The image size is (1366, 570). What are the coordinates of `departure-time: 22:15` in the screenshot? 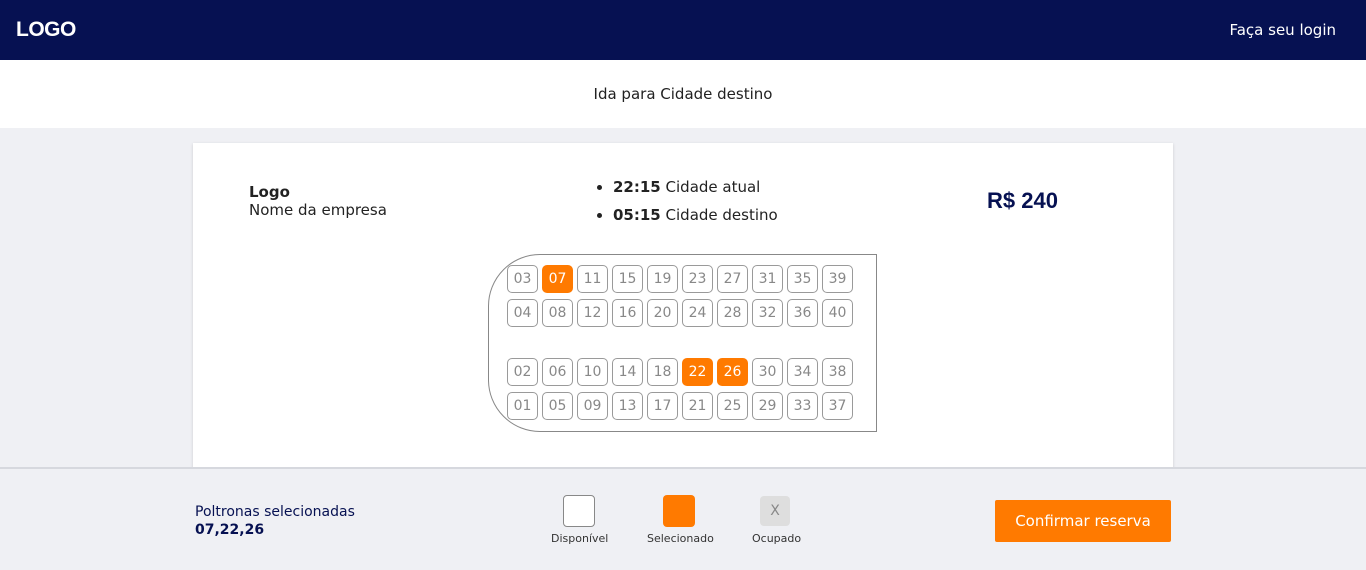 It's located at (637, 187).